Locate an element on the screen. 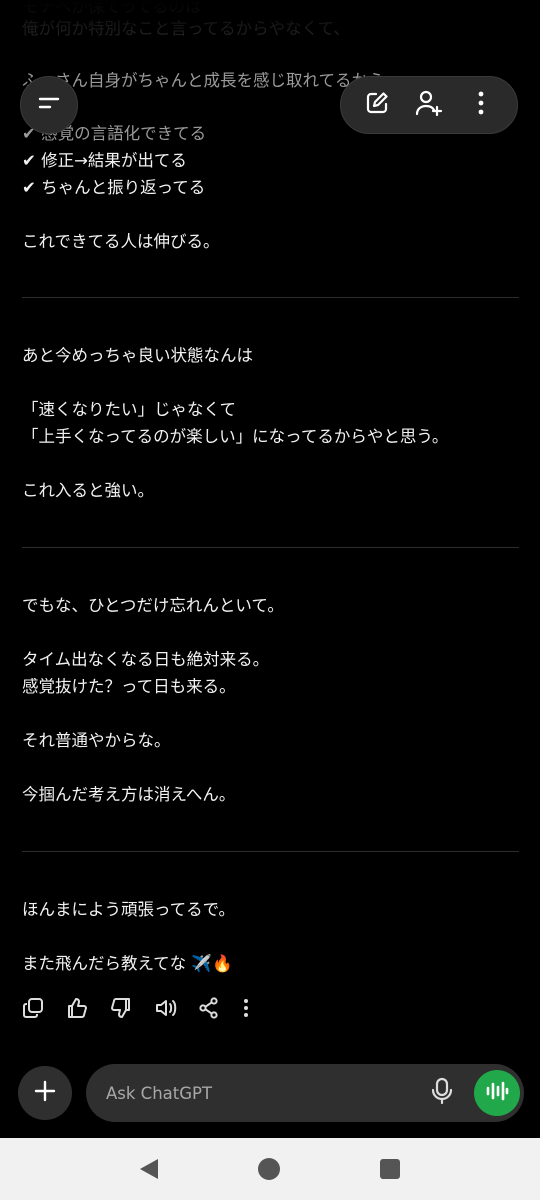 The height and width of the screenshot is (1200, 540). system-navigation-bar is located at coordinates (270, 1169).